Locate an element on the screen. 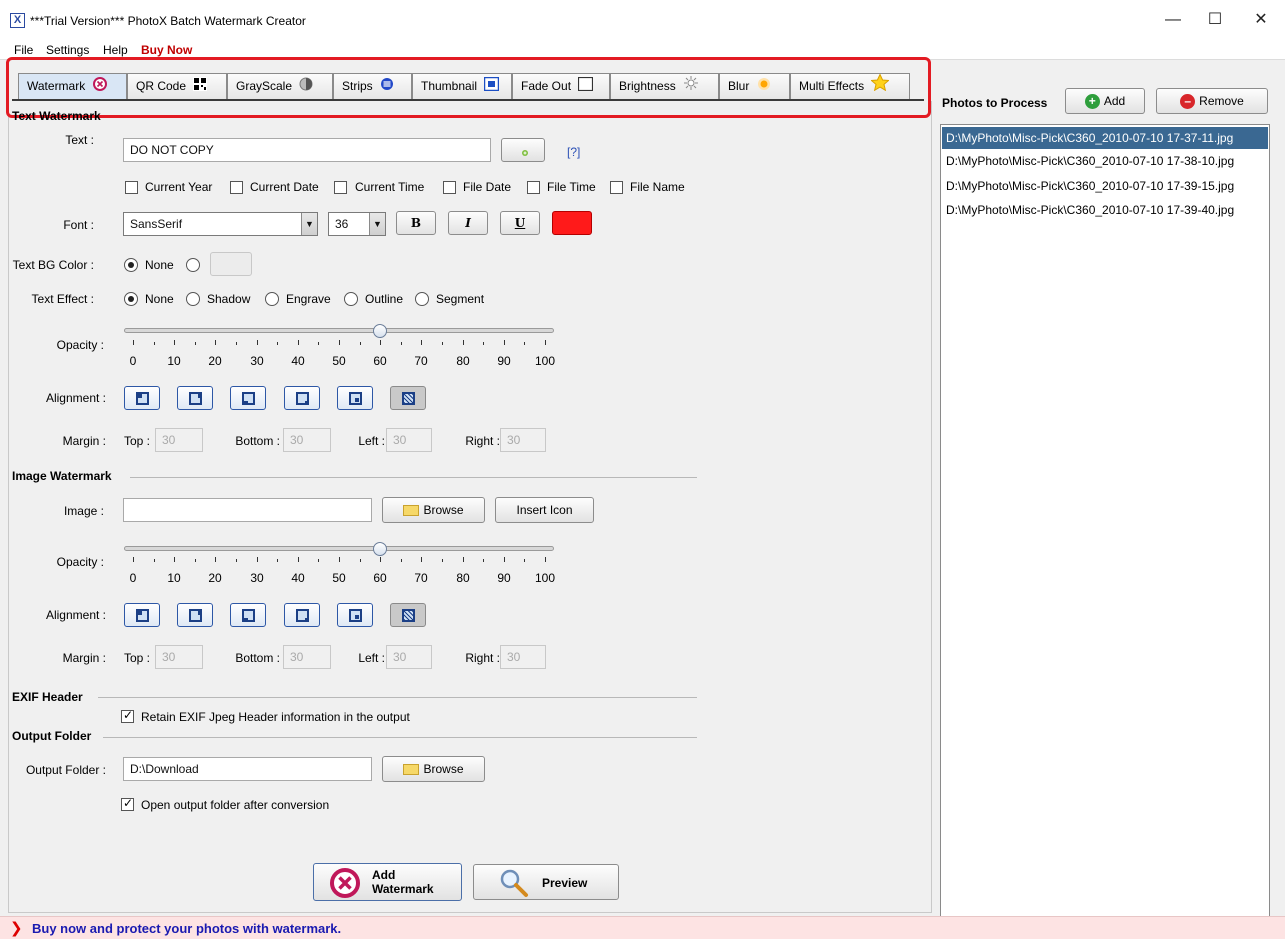 This screenshot has width=1285, height=939. preview-button: Preview is located at coordinates (546, 882).